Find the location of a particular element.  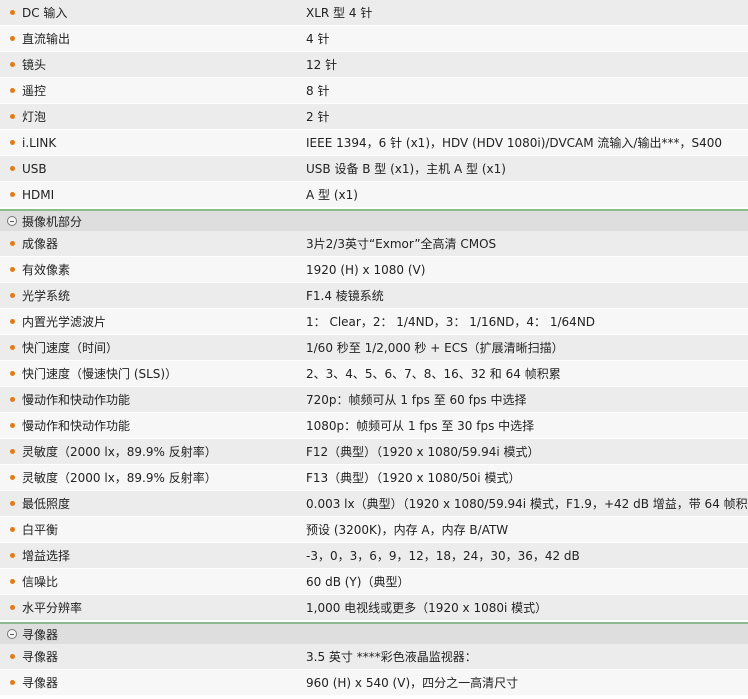

spec-label: 快门速度（慢速快门 (SLS)） is located at coordinates (100, 374).